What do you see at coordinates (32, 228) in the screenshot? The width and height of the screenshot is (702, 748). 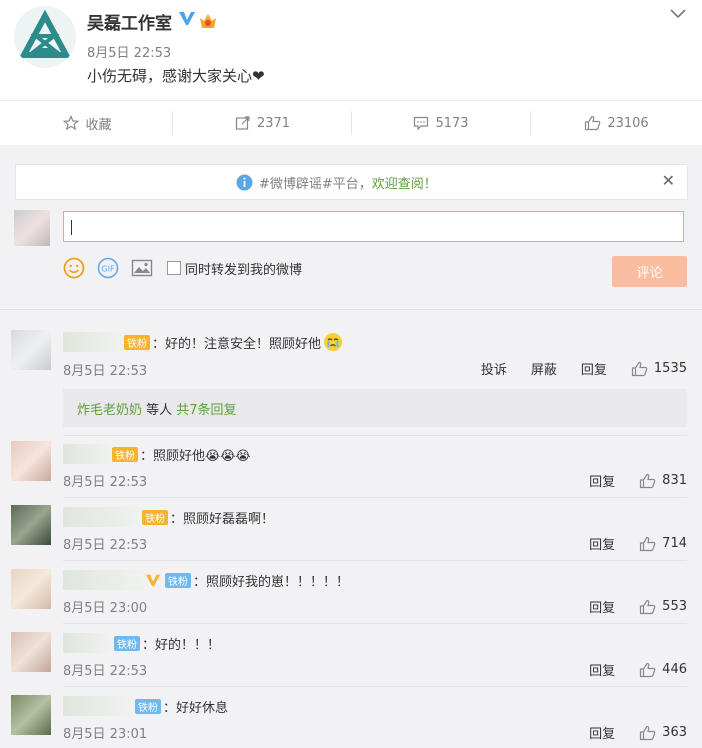 I see `current-user-avatar` at bounding box center [32, 228].